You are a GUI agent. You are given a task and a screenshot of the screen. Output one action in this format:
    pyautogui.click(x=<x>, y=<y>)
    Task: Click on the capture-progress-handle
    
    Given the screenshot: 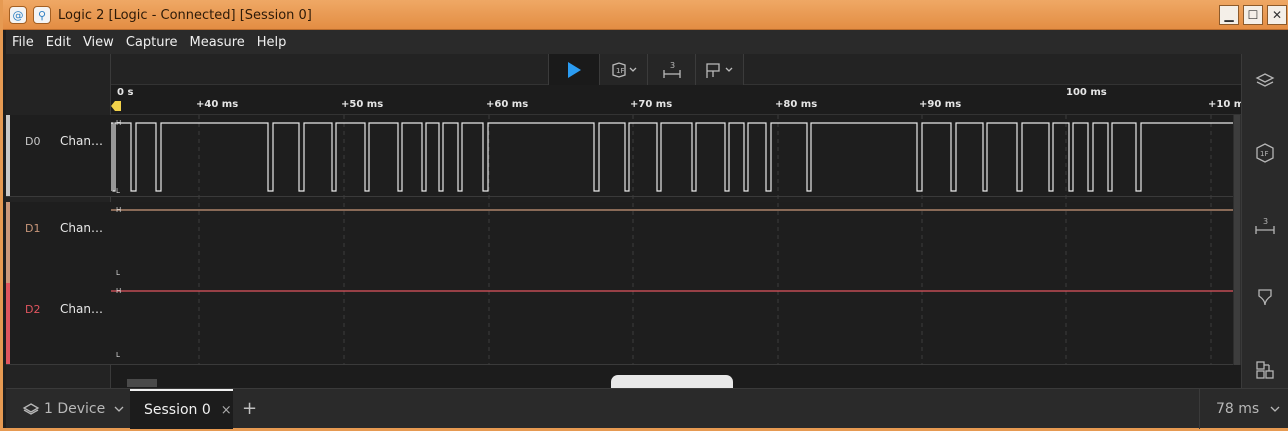 What is the action you would take?
    pyautogui.click(x=672, y=381)
    